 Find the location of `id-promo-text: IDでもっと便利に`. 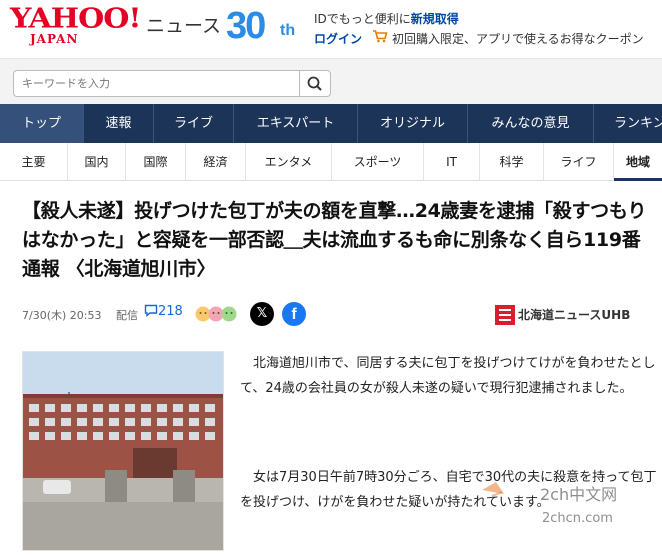

id-promo-text: IDでもっと便利に is located at coordinates (362, 19).